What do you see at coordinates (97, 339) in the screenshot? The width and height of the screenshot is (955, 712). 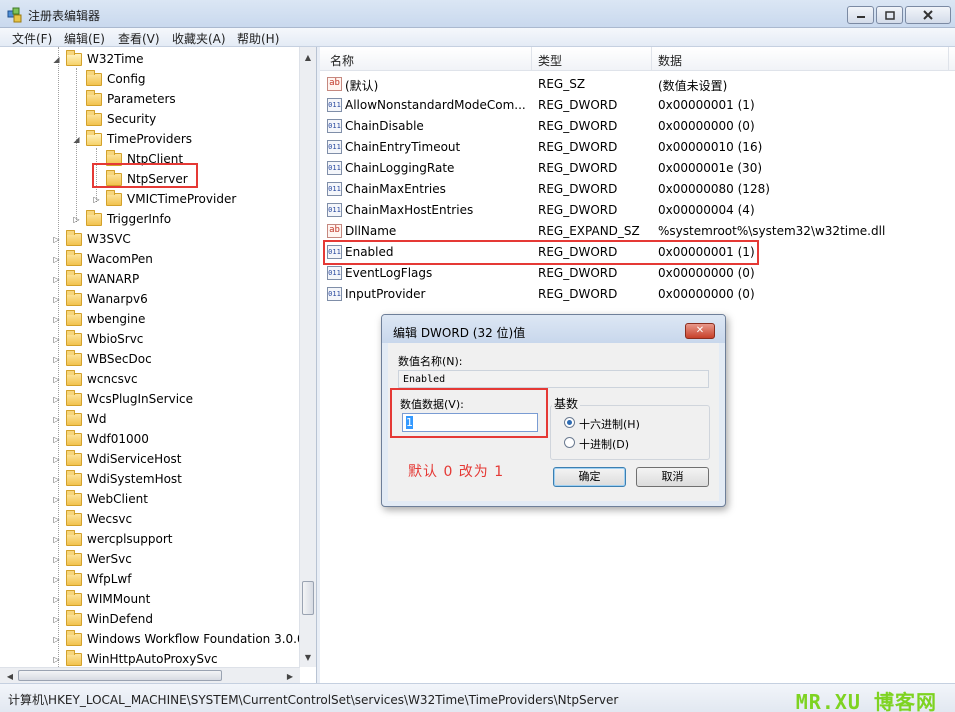 I see `tree-item: ▷ WbioSrvc` at bounding box center [97, 339].